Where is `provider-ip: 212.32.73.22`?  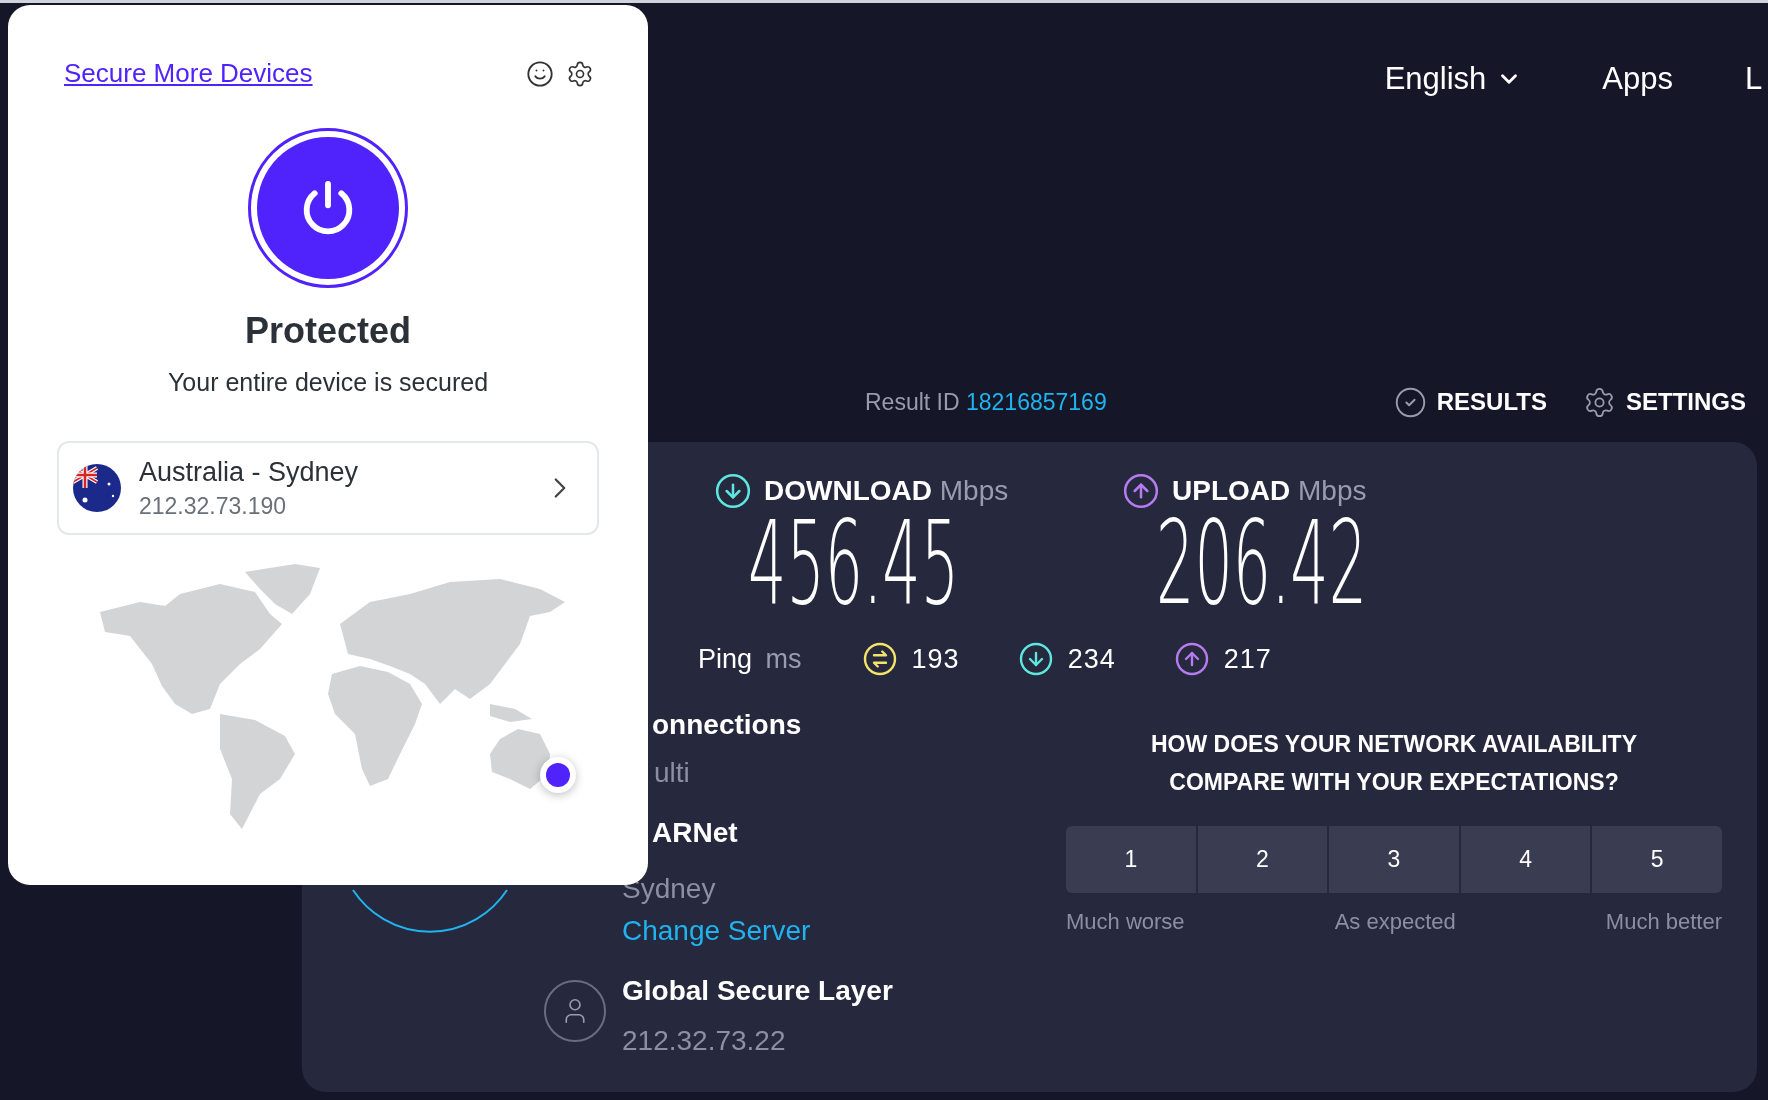 provider-ip: 212.32.73.22 is located at coordinates (704, 1041).